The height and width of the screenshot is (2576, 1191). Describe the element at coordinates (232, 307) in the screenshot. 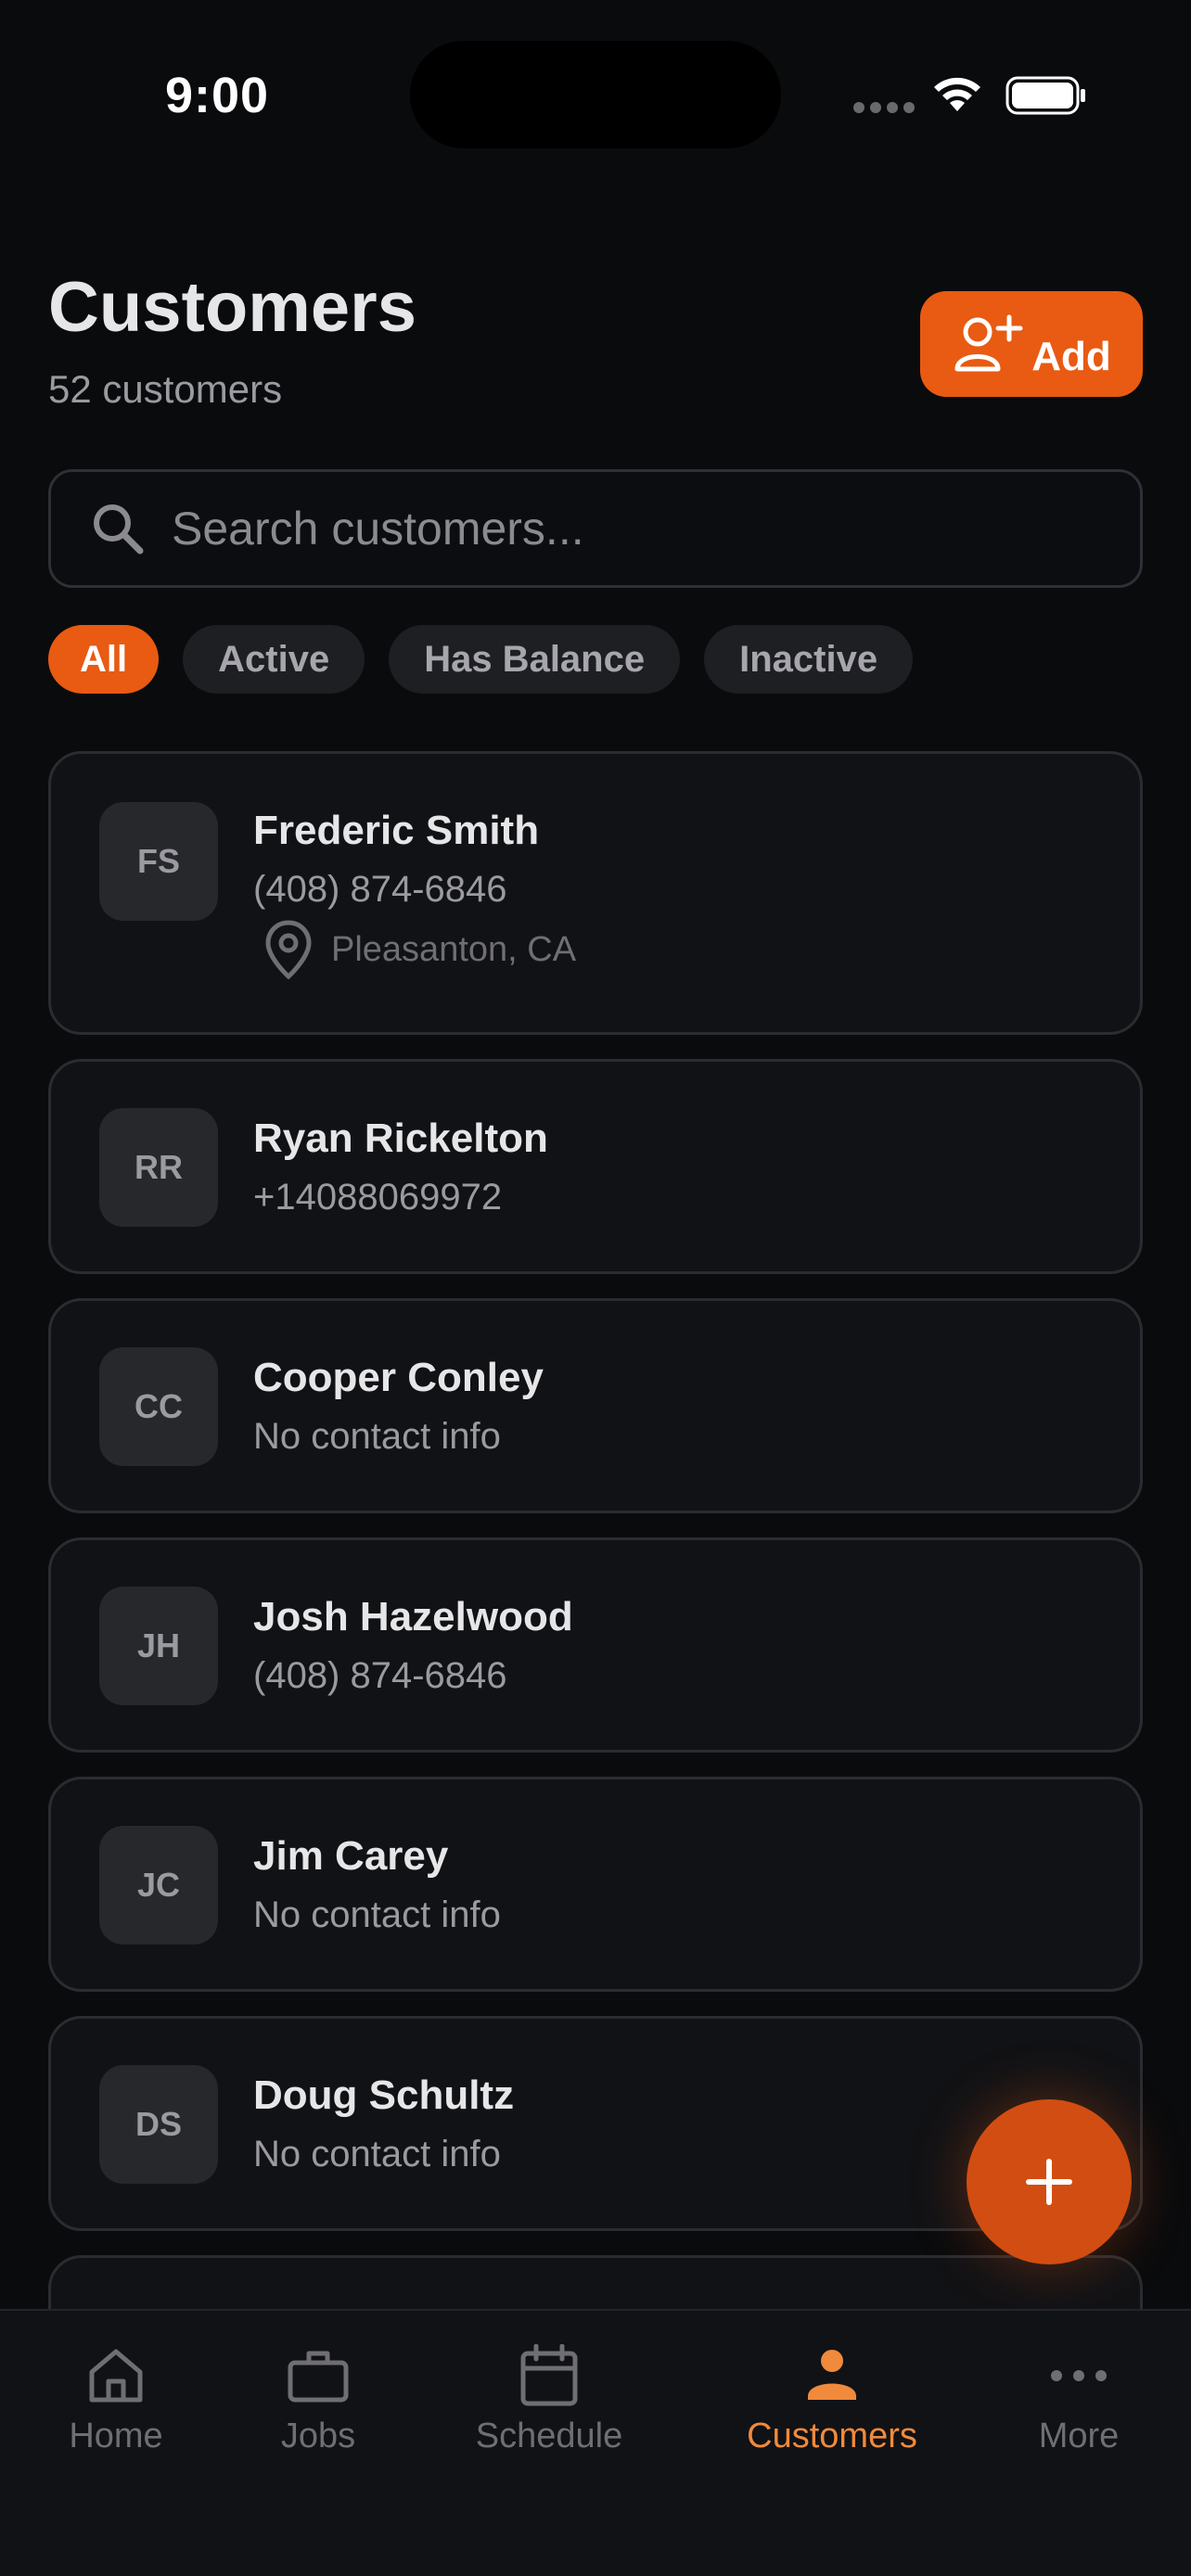

I see `page-title: Customers` at that location.